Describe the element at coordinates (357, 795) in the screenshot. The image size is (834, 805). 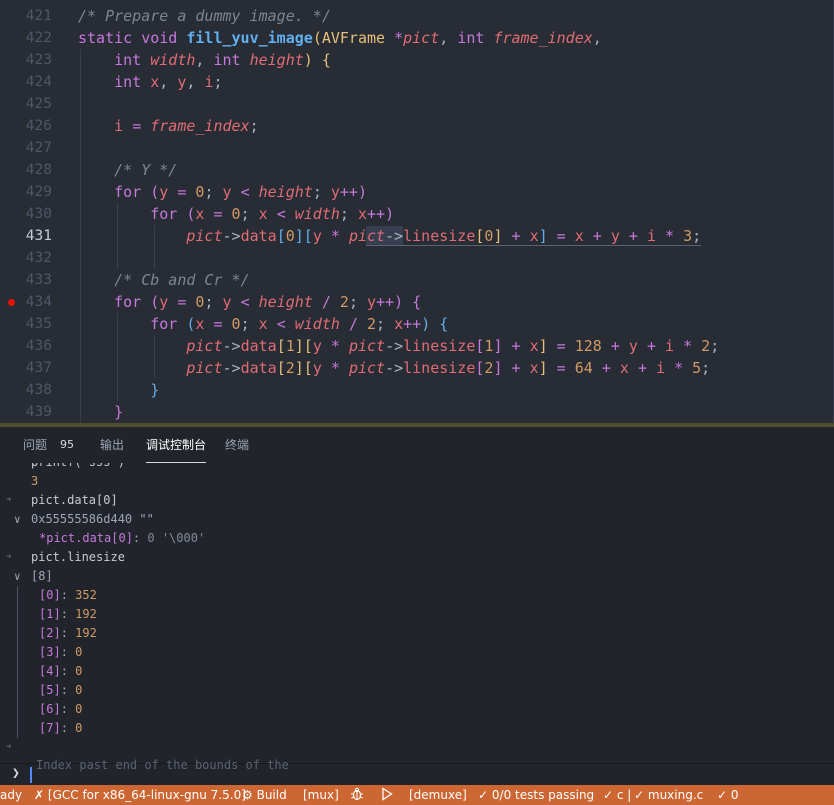
I see `bug-icon` at that location.